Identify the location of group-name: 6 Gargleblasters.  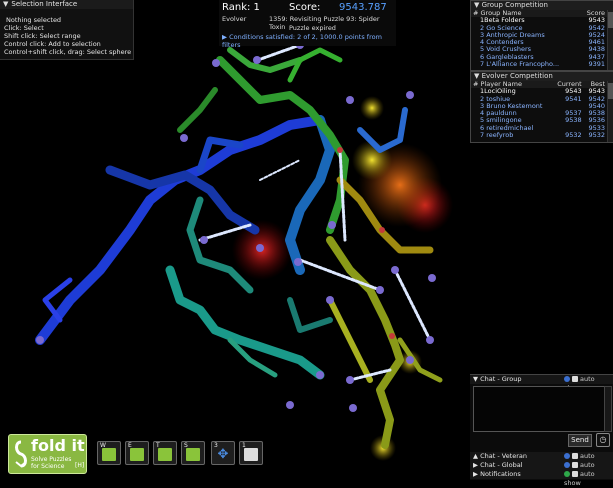
(507, 57).